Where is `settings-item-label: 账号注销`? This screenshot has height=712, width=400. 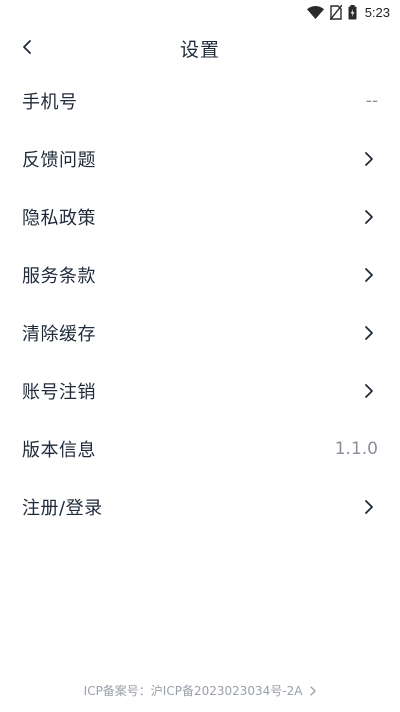 settings-item-label: 账号注销 is located at coordinates (59, 392).